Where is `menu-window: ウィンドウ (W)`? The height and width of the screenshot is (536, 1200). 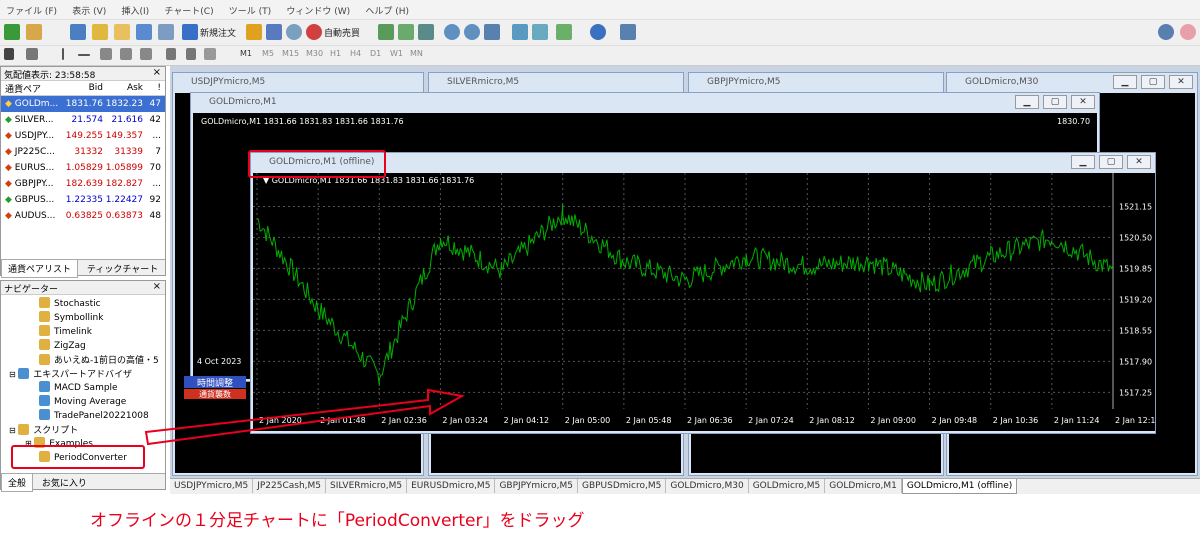
menu-window: ウィンドウ (W) is located at coordinates (318, 8).